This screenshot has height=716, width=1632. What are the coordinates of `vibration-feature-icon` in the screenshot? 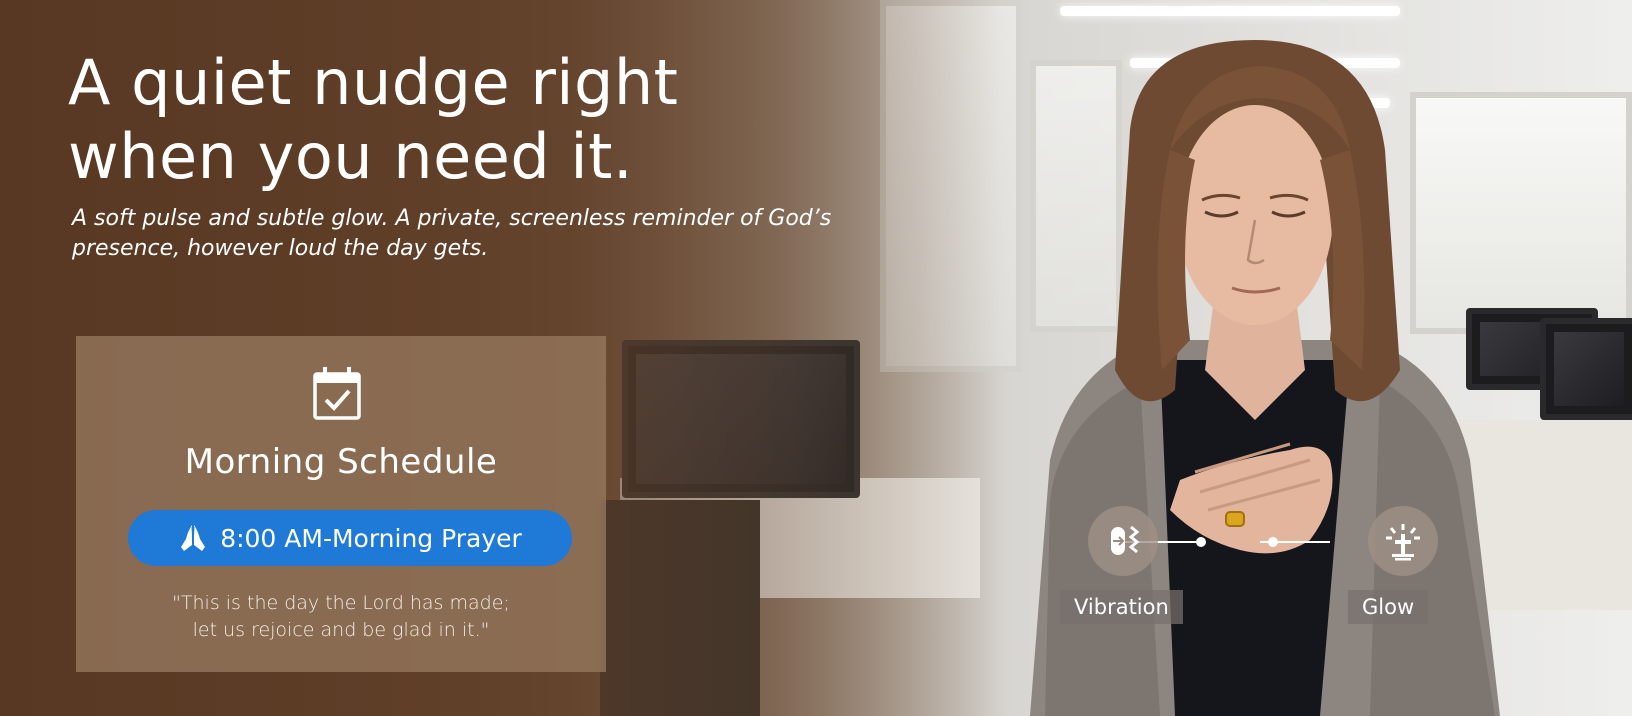 It's located at (1123, 541).